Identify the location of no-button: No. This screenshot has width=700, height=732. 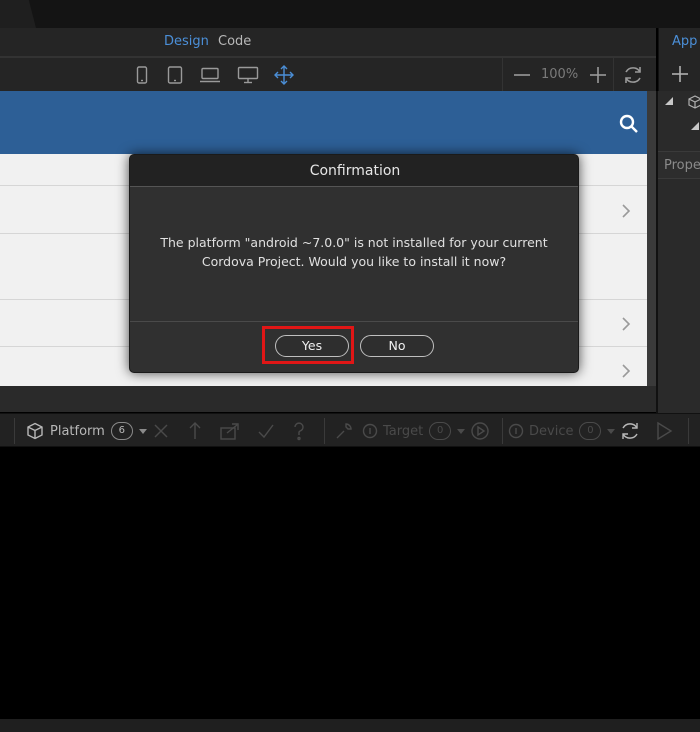
(397, 346).